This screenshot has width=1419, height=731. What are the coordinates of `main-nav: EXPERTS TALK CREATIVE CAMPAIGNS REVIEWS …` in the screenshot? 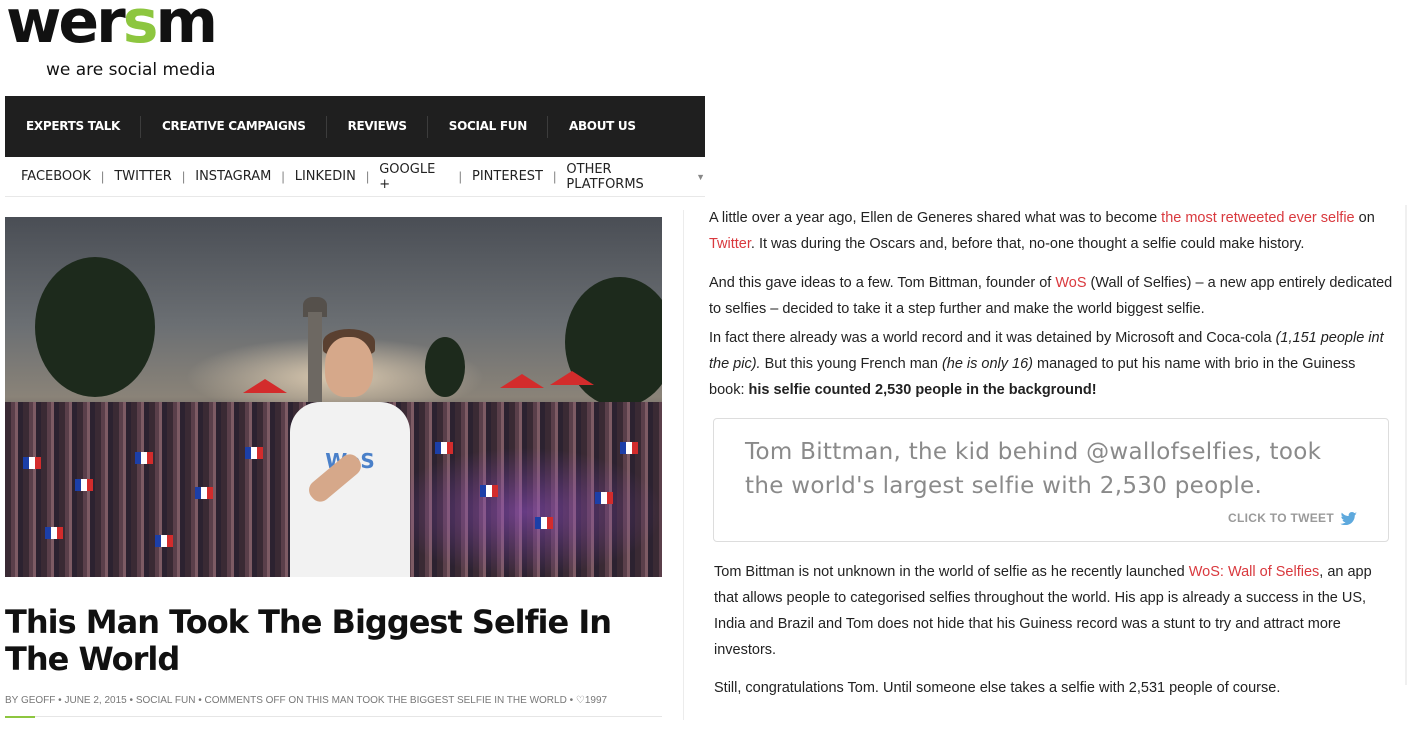 It's located at (355, 126).